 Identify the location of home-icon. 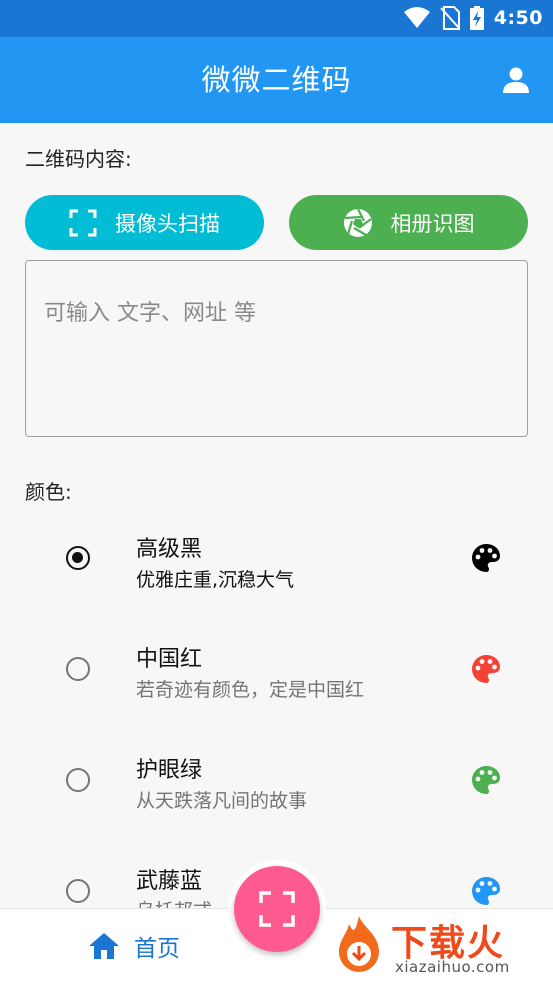
(104, 946).